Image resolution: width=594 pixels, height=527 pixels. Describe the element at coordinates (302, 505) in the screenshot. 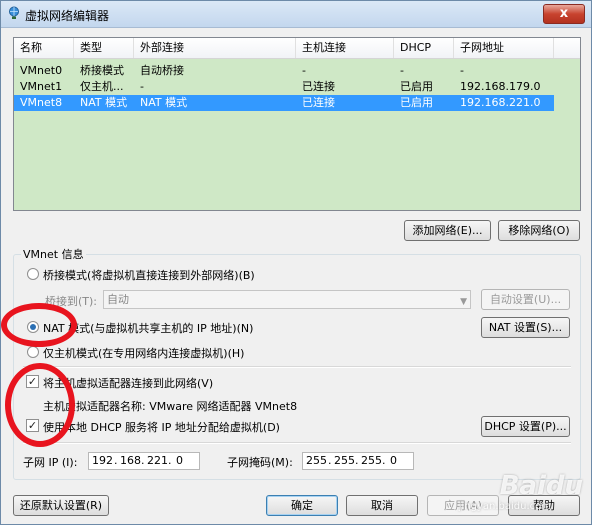

I see `ok-button: 确定` at that location.